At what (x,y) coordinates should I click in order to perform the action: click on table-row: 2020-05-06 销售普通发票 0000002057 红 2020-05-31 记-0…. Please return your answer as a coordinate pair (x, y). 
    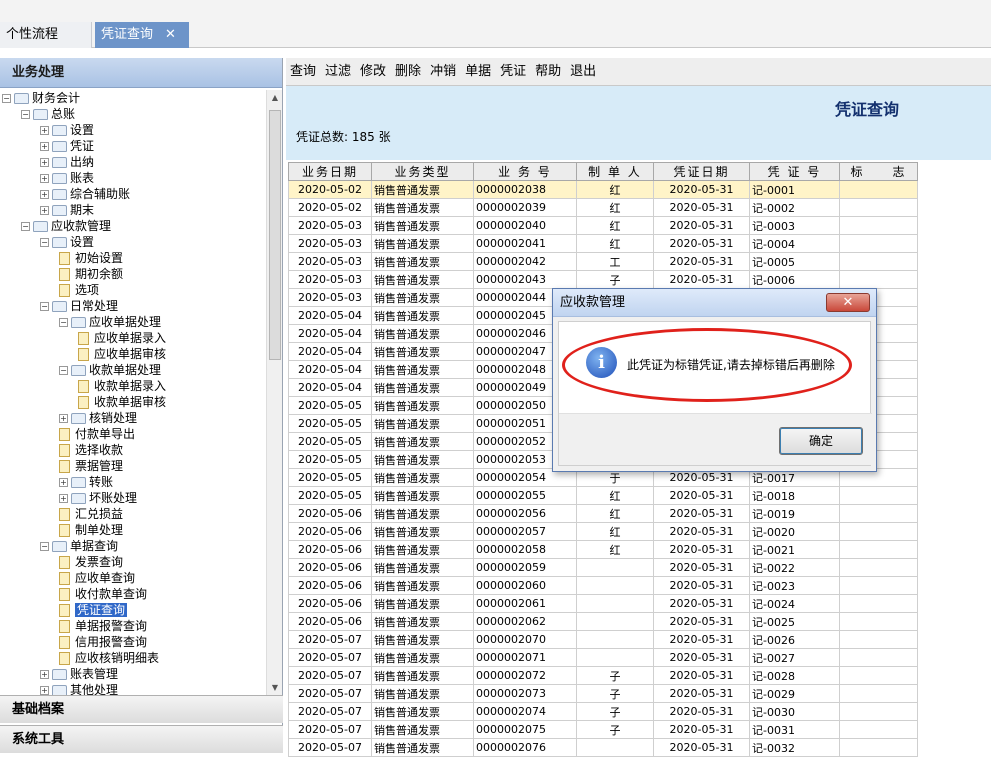
    Looking at the image, I should click on (603, 531).